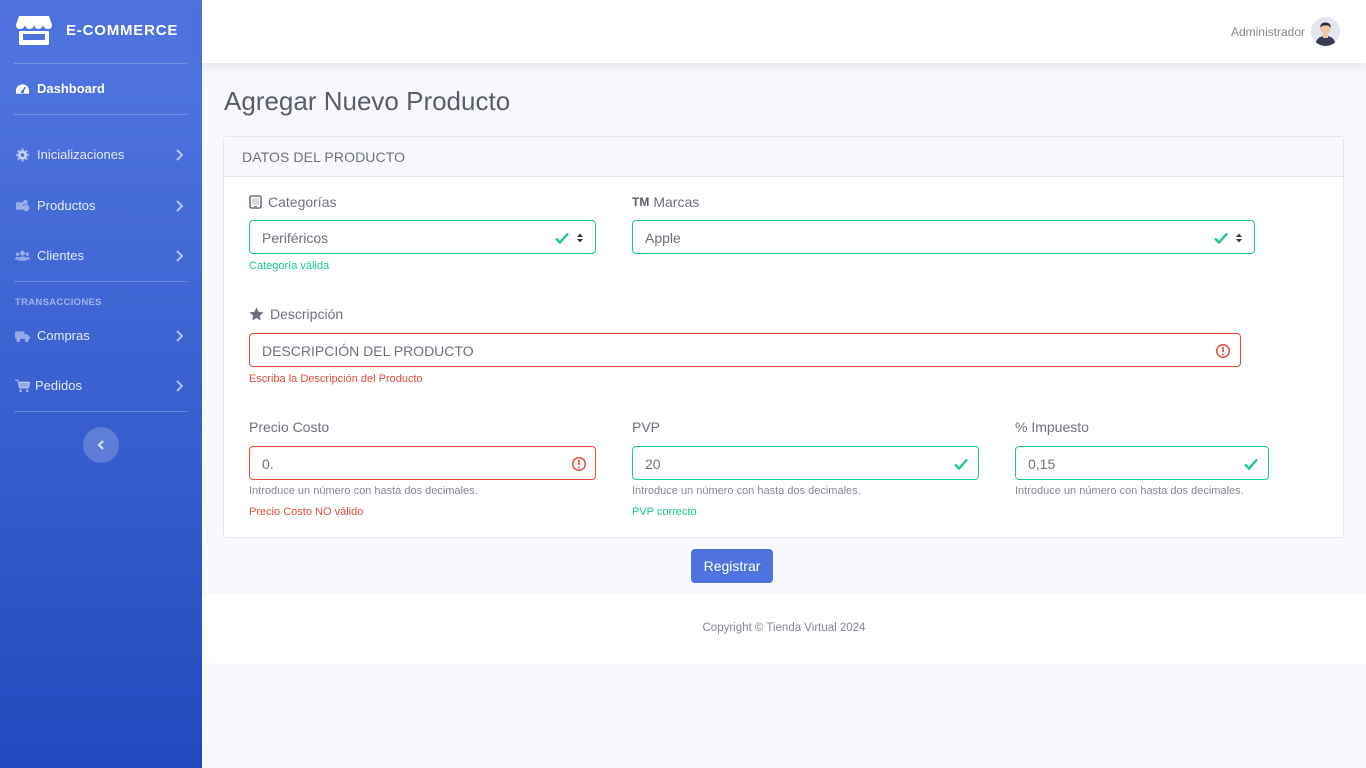 This screenshot has height=768, width=1366. Describe the element at coordinates (22, 255) in the screenshot. I see `users-icon` at that location.